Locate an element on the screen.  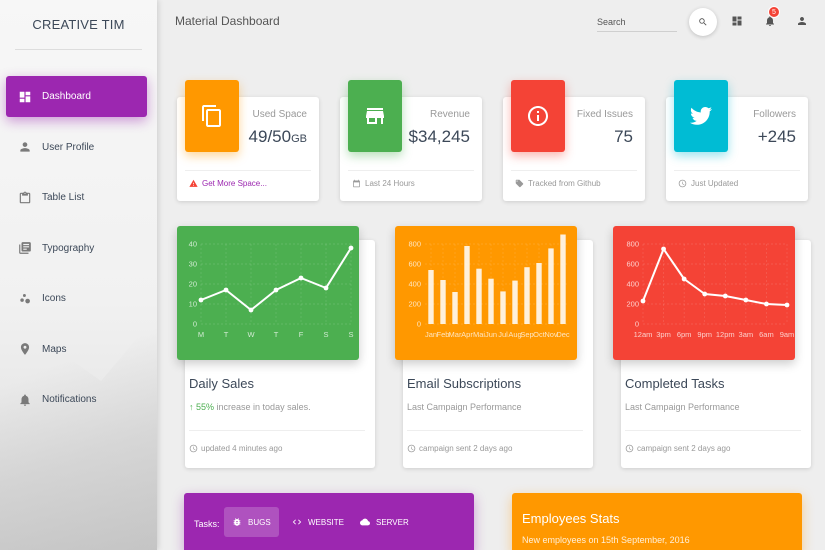
chart-title: Completed Tasks is located at coordinates (675, 383).